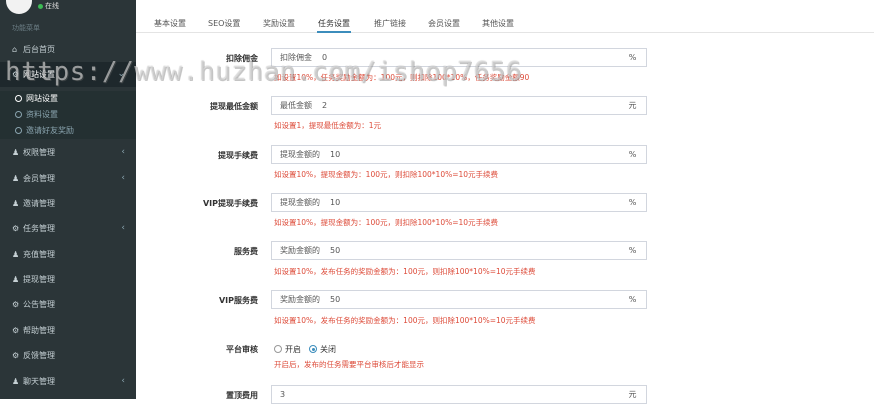  I want to click on field-label: VIP提现手续费, so click(230, 203).